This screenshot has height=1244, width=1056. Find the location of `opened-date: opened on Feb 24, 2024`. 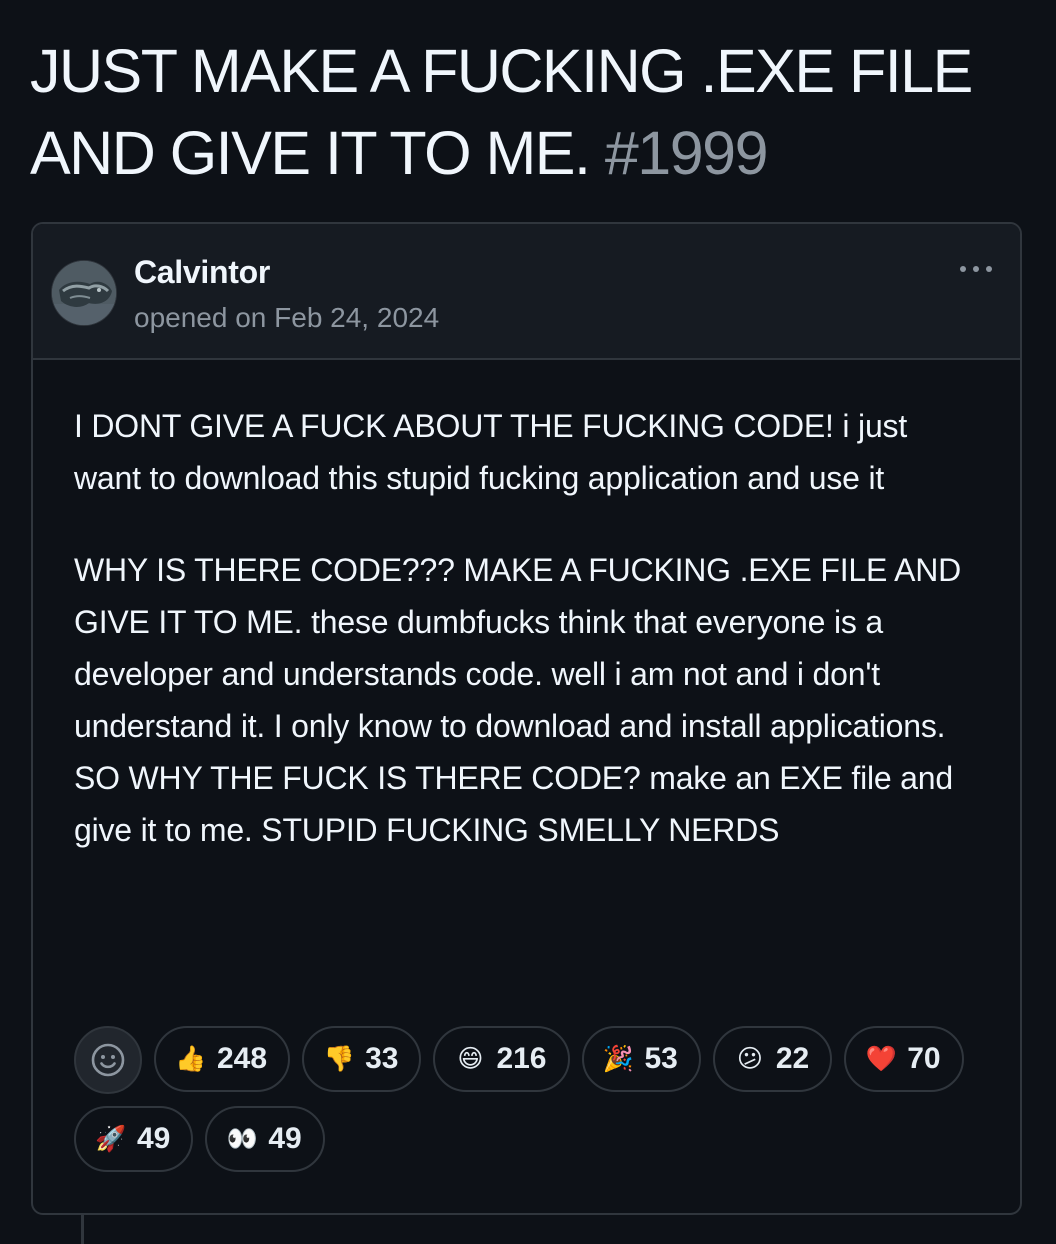

opened-date: opened on Feb 24, 2024 is located at coordinates (287, 317).